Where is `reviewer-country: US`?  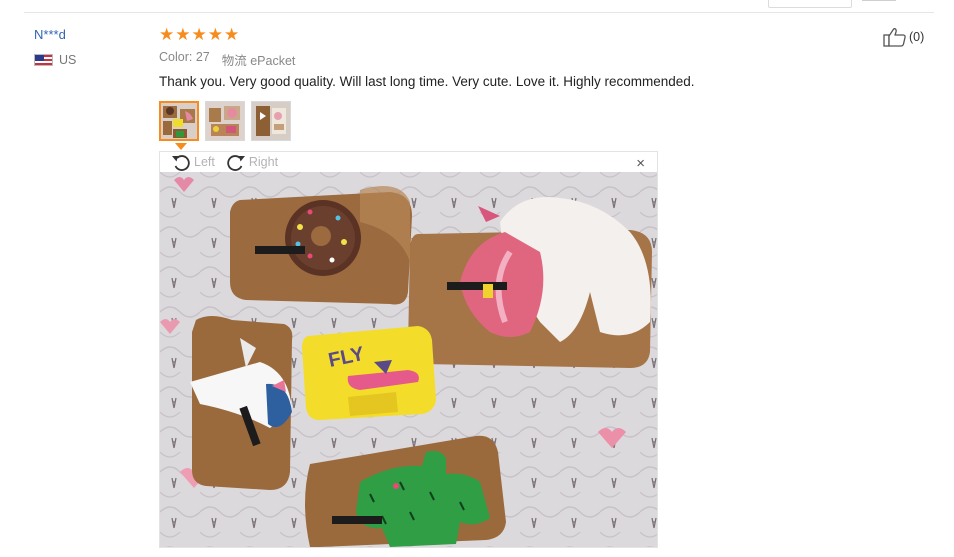 reviewer-country: US is located at coordinates (55, 60).